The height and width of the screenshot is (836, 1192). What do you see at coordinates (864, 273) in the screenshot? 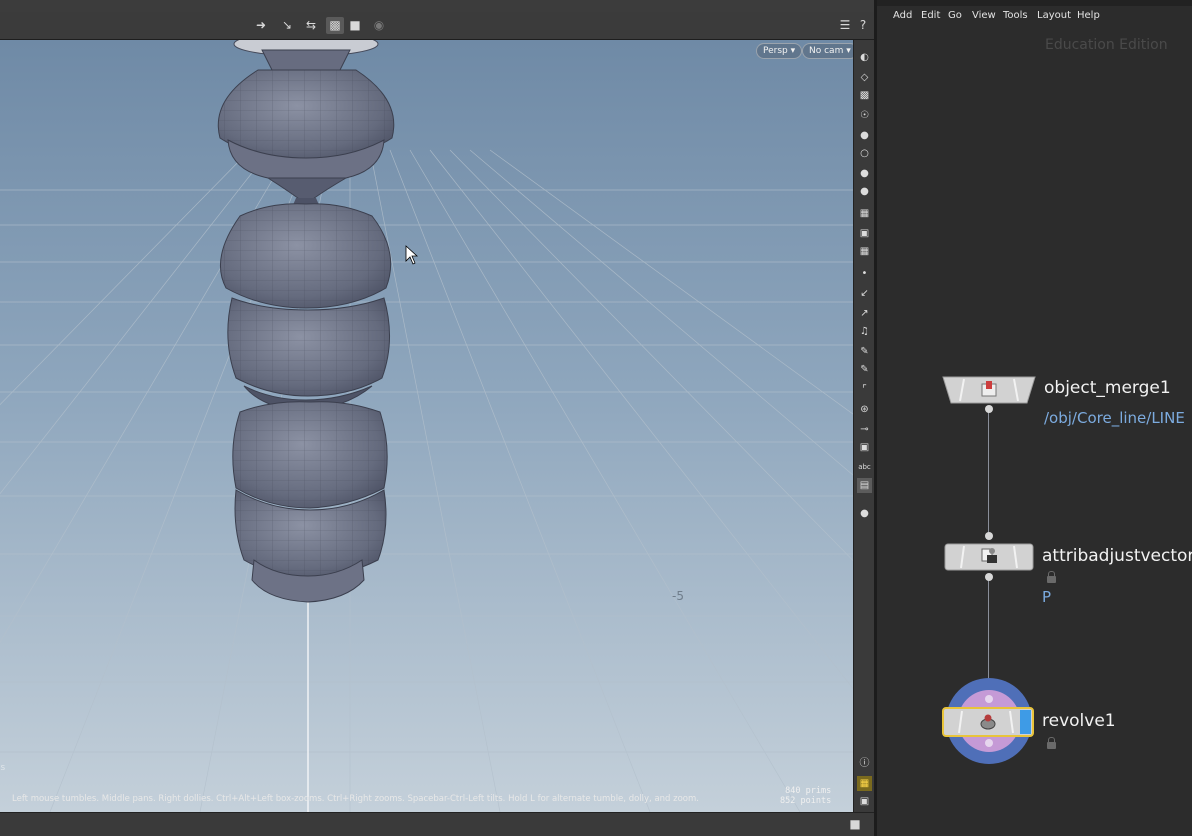
I see `point-icon: •` at bounding box center [864, 273].